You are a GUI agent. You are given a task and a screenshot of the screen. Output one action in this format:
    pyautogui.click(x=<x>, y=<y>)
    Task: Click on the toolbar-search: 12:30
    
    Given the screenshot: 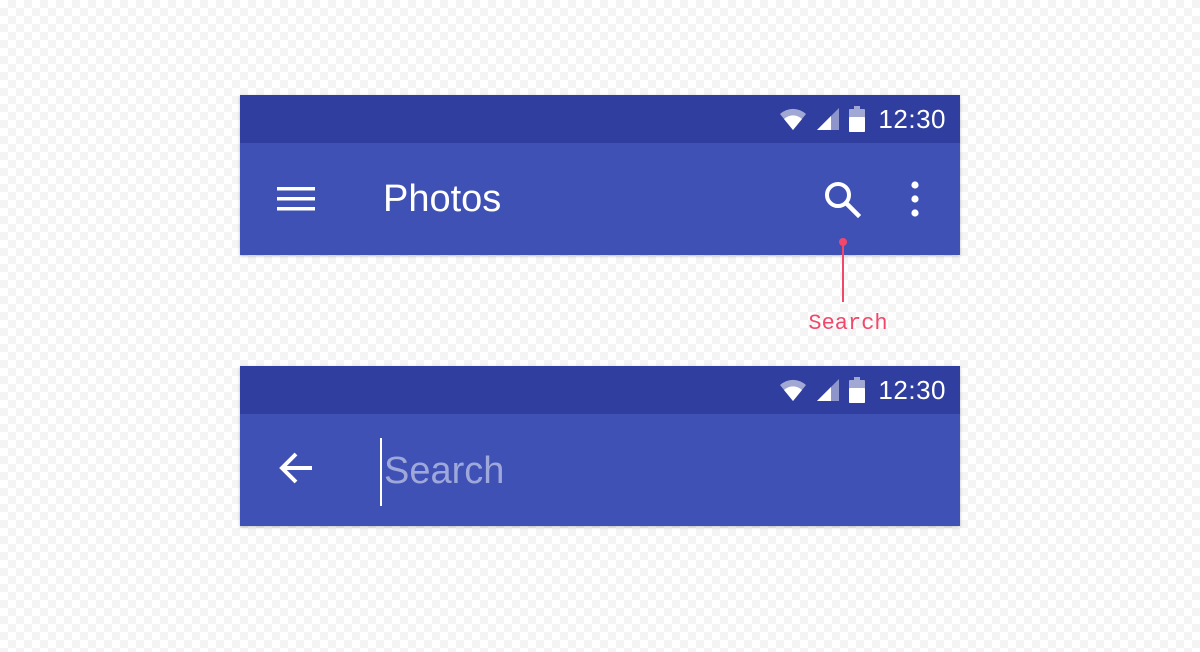 What is the action you would take?
    pyautogui.click(x=600, y=446)
    